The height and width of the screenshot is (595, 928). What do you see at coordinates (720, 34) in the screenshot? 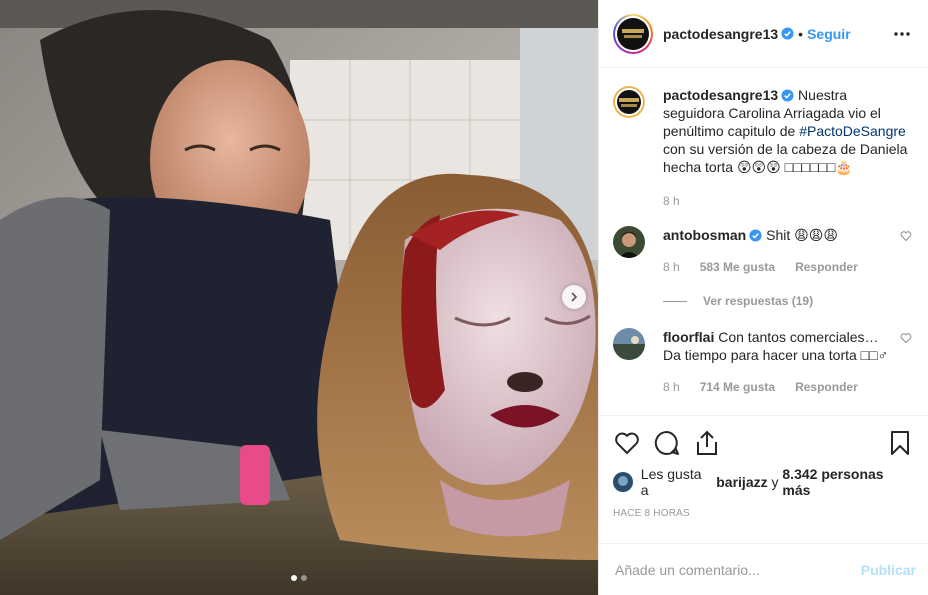
I see `author-username: pactodesangre13` at bounding box center [720, 34].